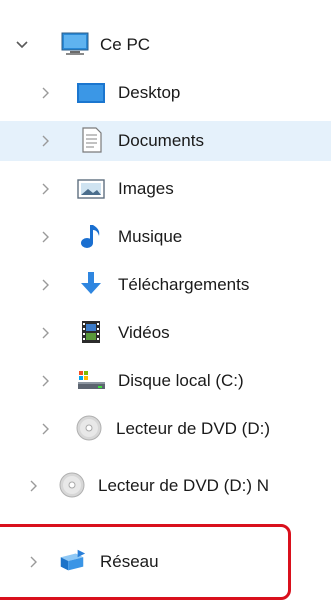 The image size is (331, 602). I want to click on downloads-icon, so click(91, 284).